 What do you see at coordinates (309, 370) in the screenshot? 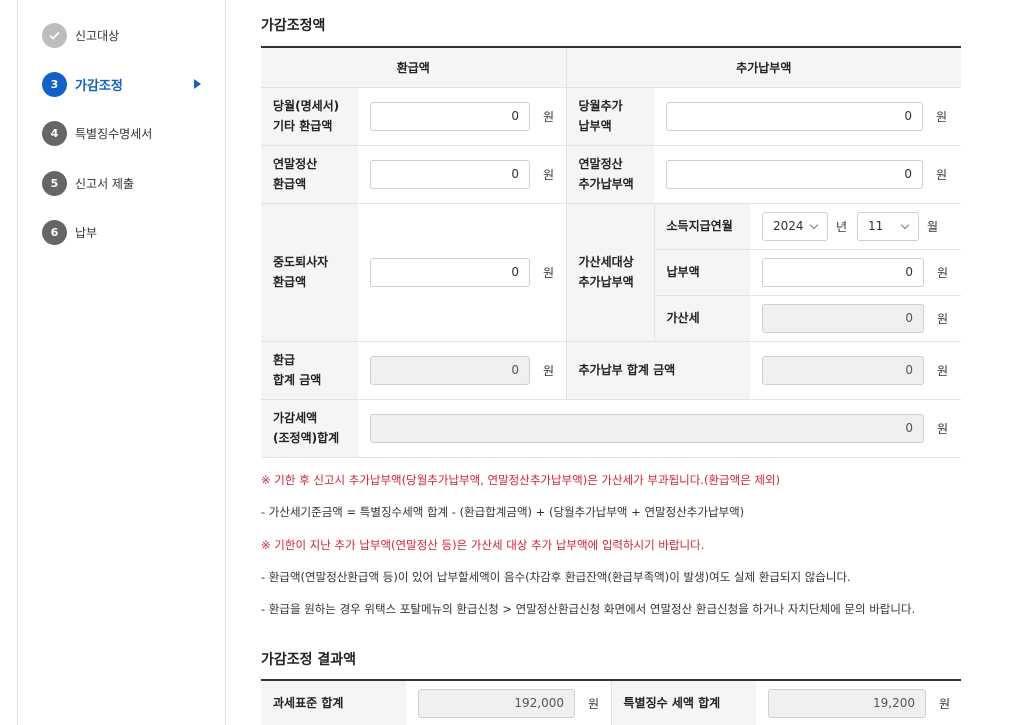
I see `row-label: 환급 합계 금액` at bounding box center [309, 370].